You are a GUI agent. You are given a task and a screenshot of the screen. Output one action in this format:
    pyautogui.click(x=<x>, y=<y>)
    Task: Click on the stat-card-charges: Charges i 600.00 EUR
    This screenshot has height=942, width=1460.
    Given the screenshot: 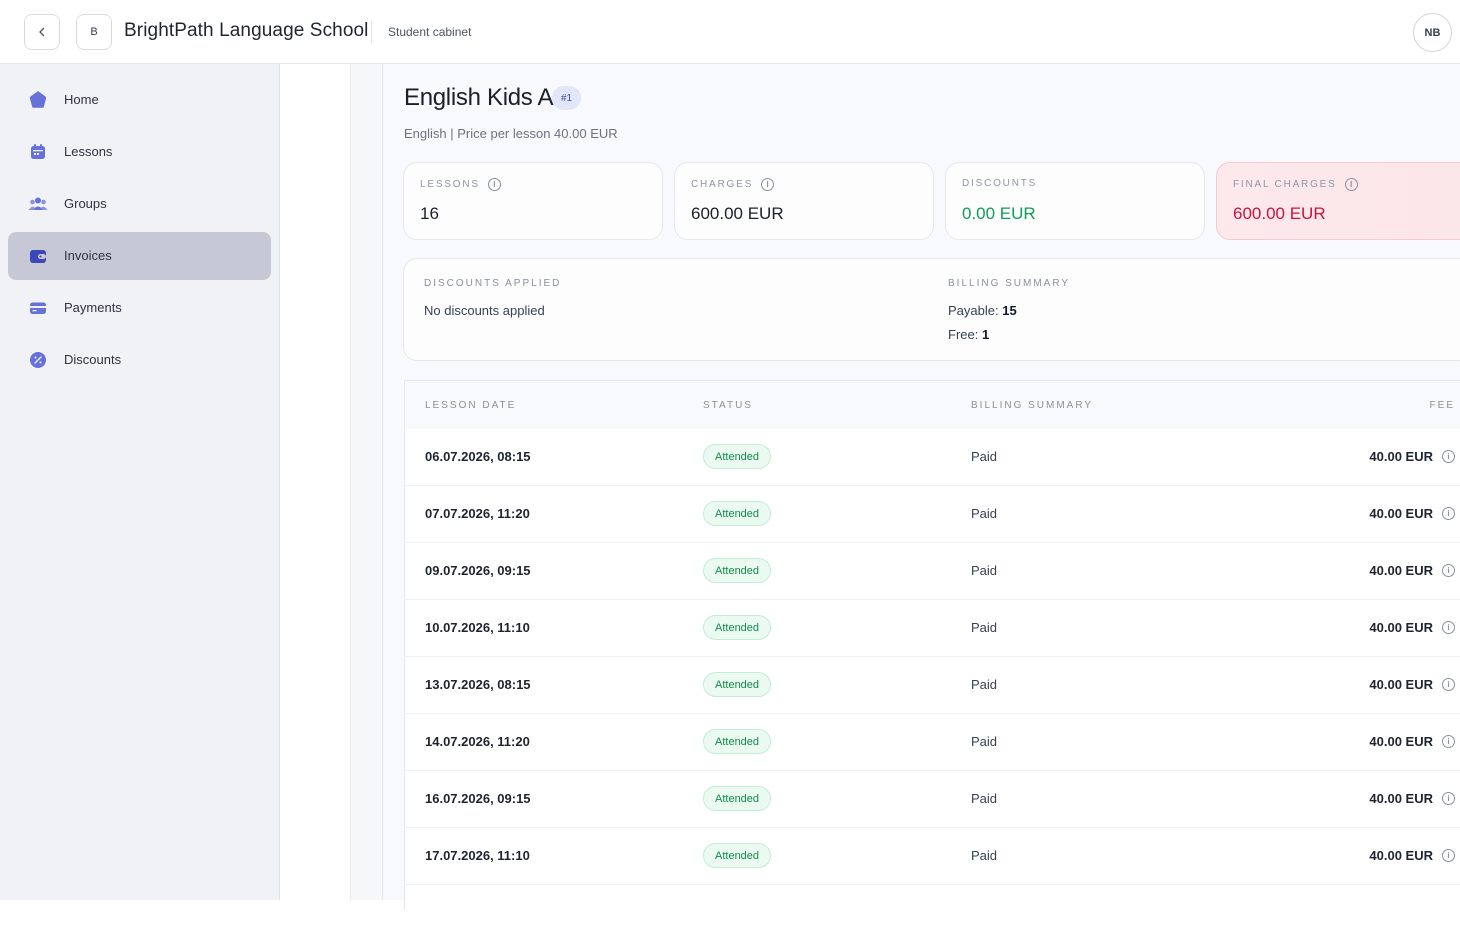 What is the action you would take?
    pyautogui.click(x=804, y=201)
    